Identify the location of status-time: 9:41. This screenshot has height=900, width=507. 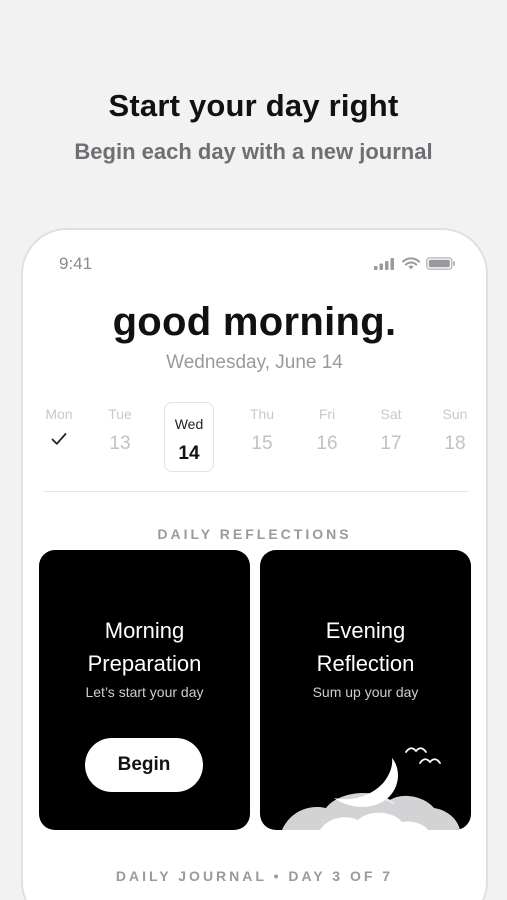
(76, 263).